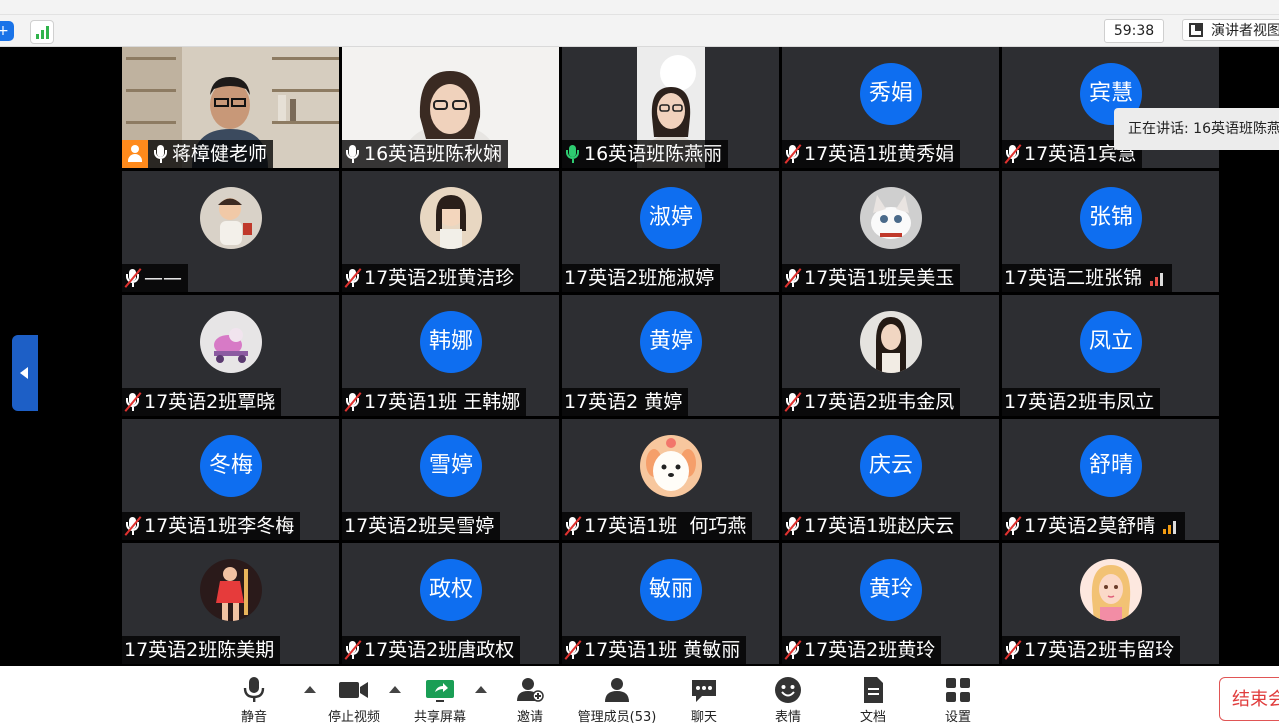 This screenshot has height=728, width=1279. I want to click on participant-name: 17英语2班韦金凤, so click(879, 402).